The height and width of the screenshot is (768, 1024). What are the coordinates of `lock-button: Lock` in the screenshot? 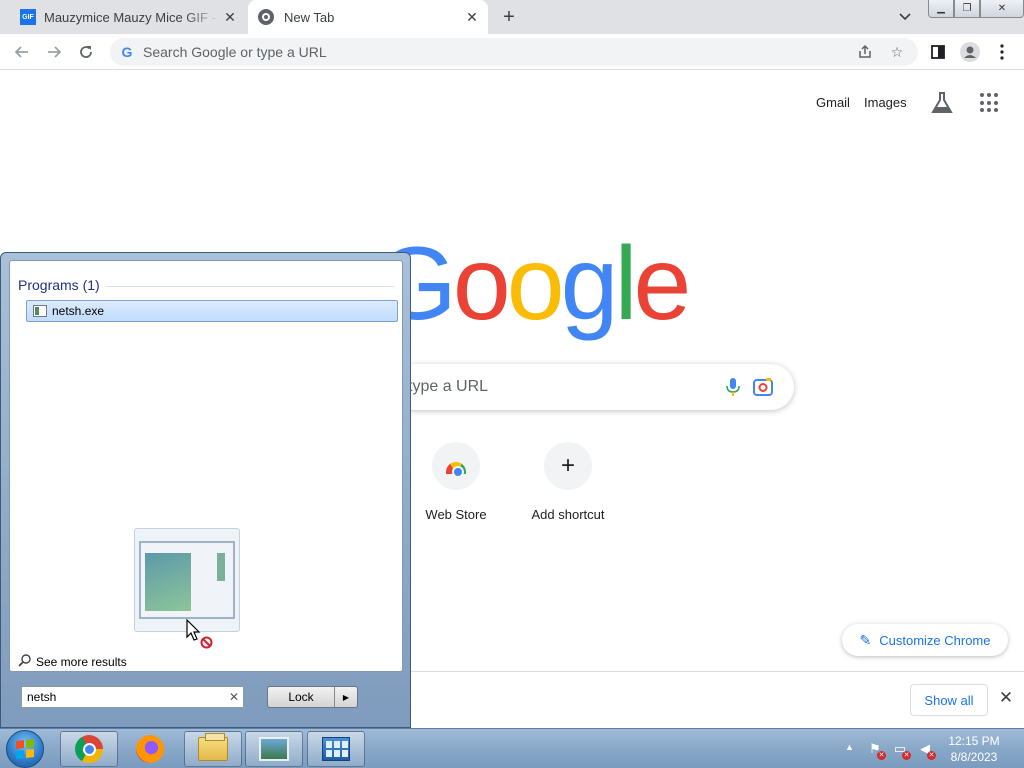 It's located at (301, 697).